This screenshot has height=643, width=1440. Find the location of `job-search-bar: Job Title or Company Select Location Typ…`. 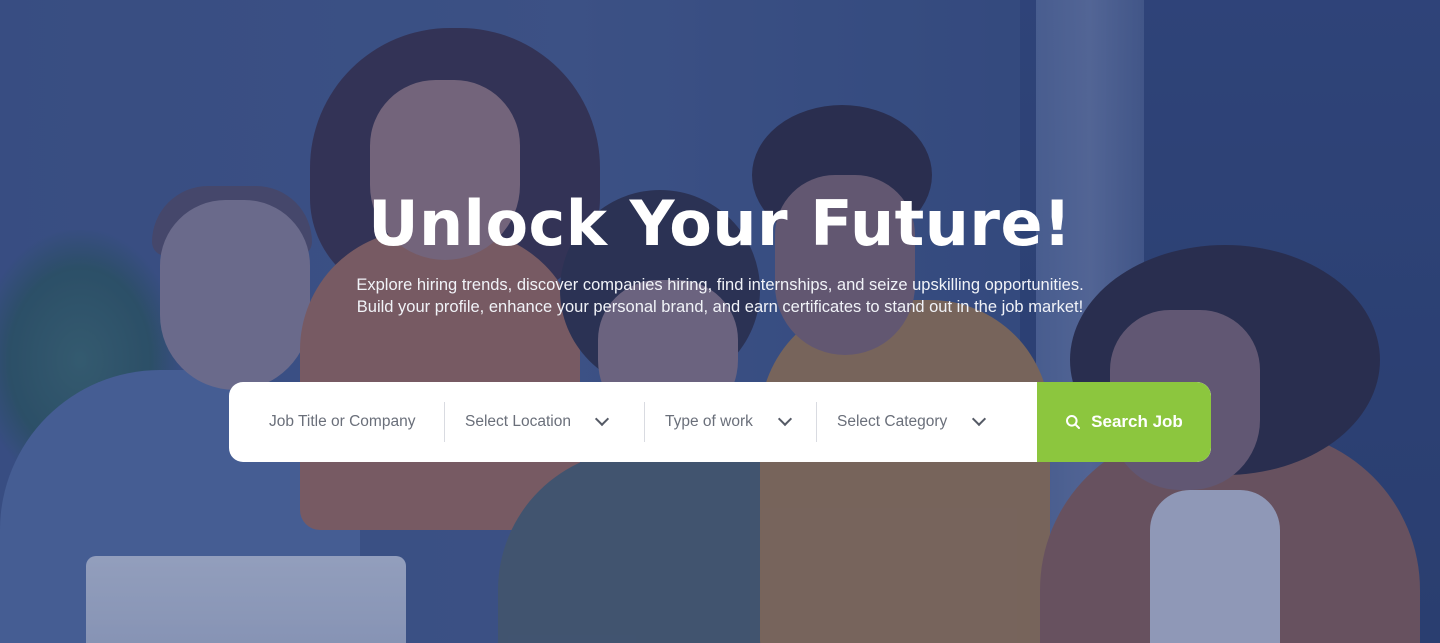

job-search-bar: Job Title or Company Select Location Typ… is located at coordinates (720, 422).